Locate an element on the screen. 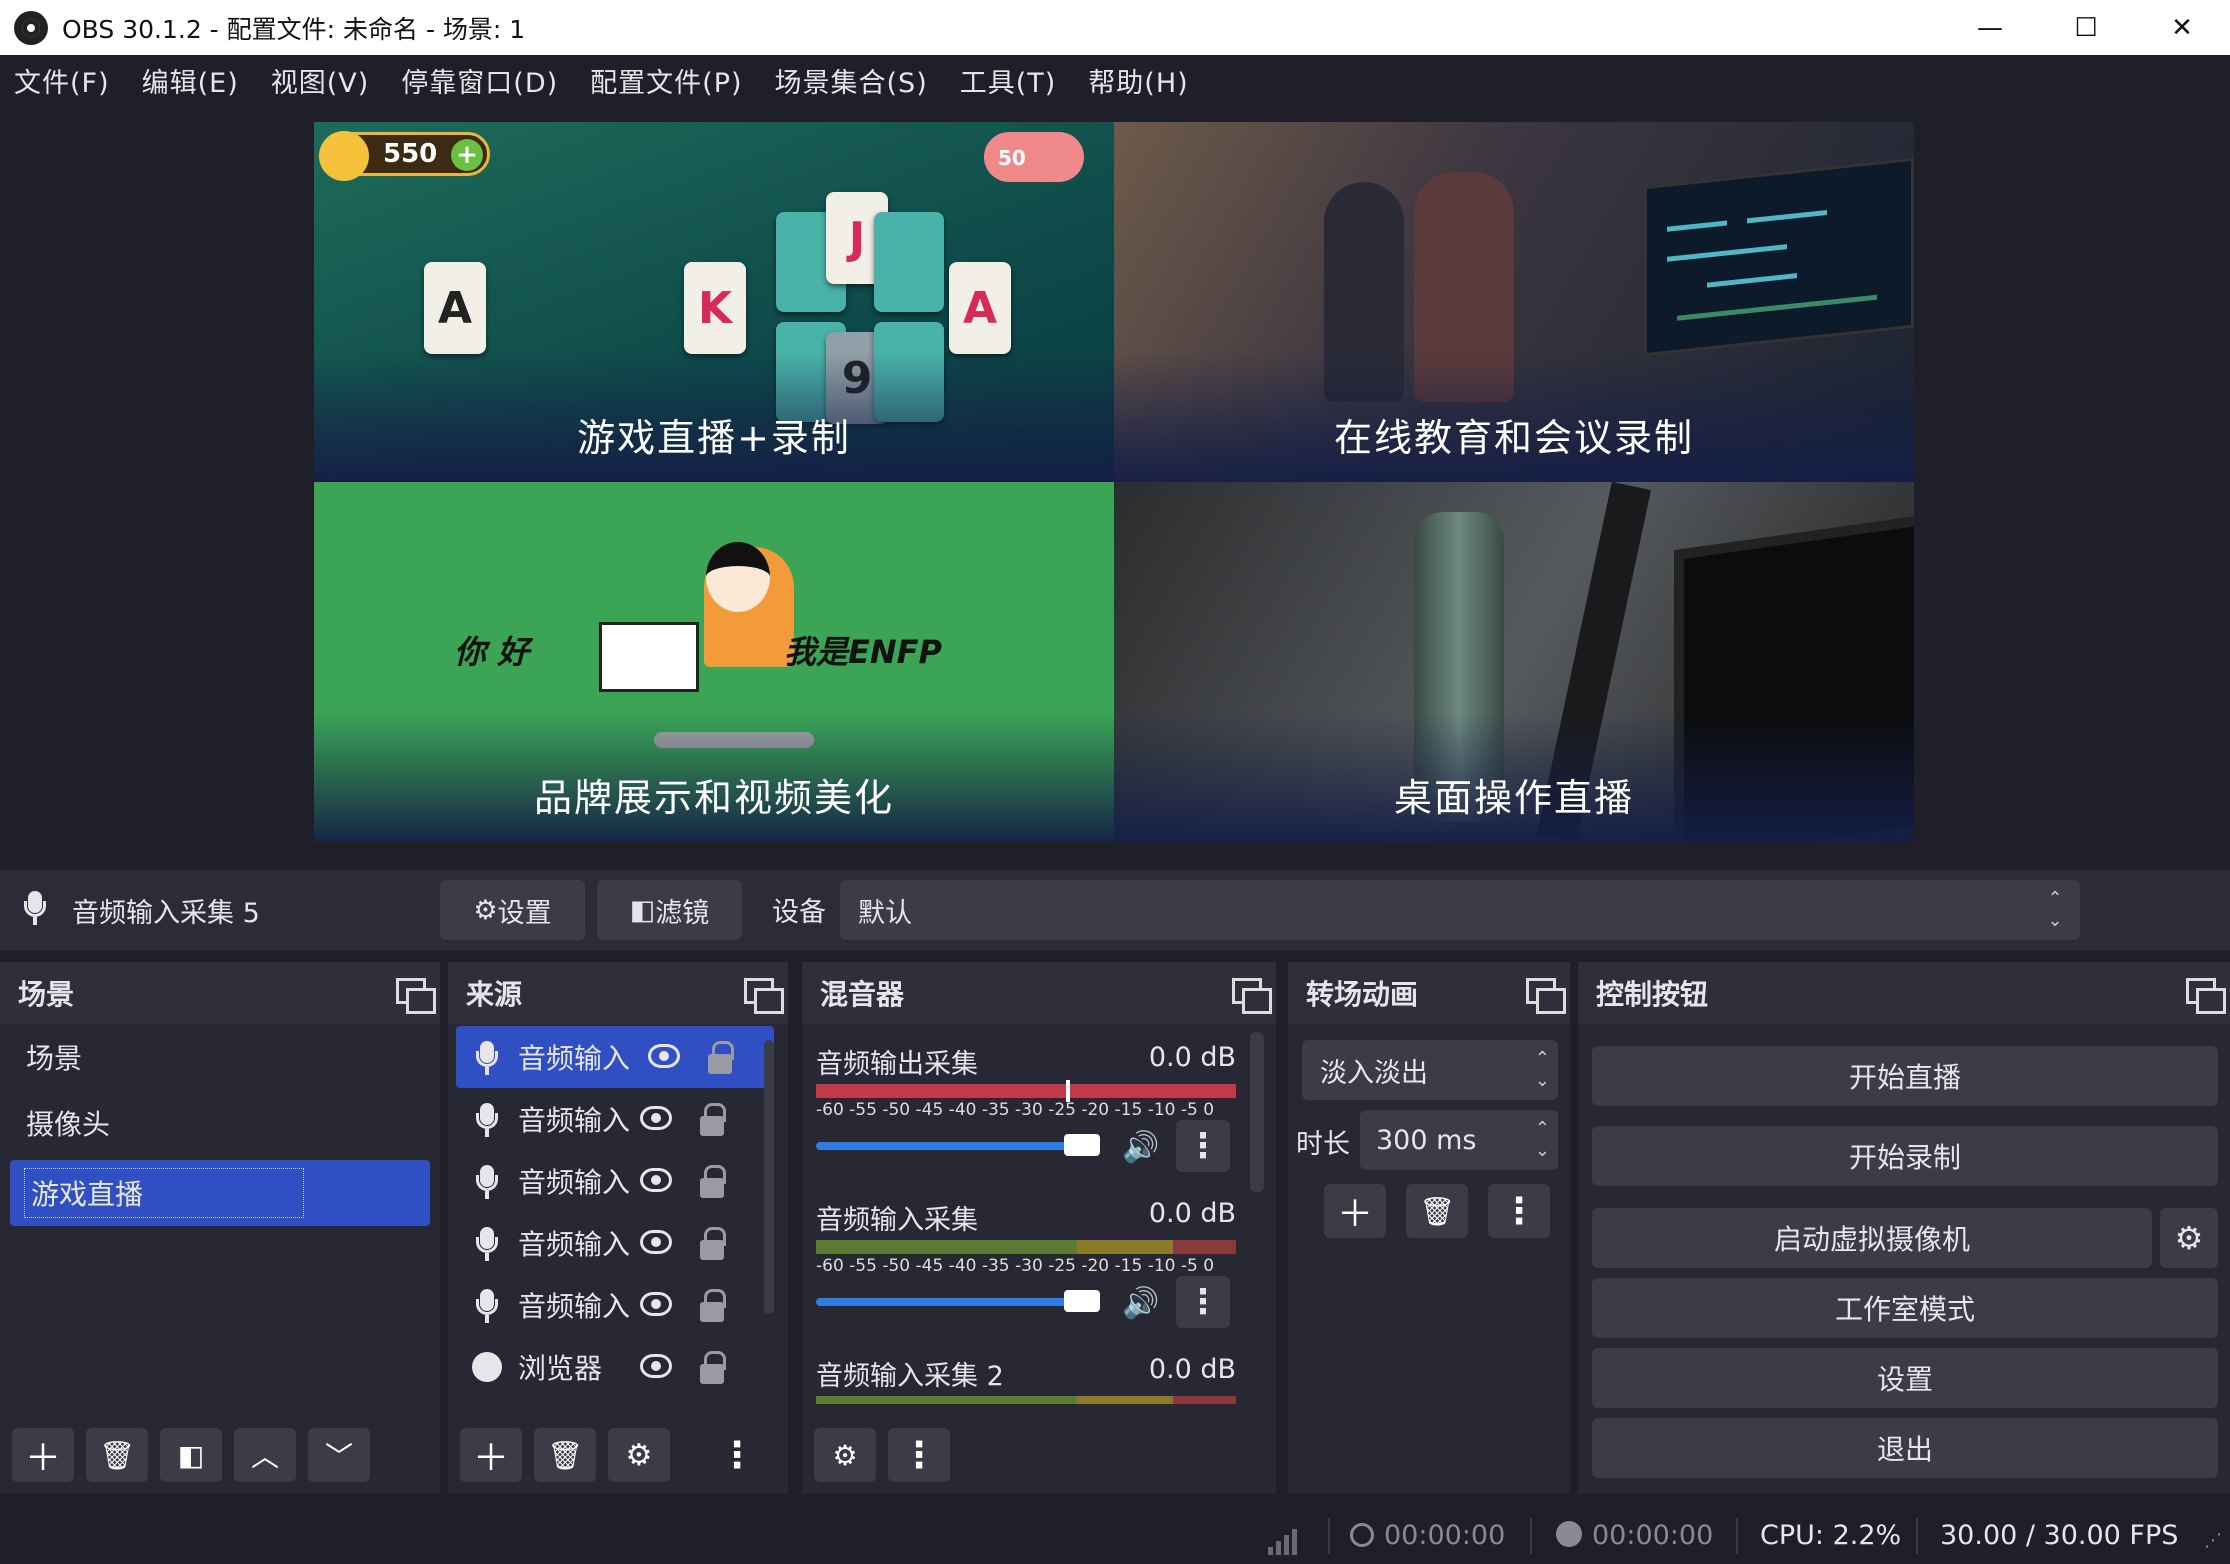 This screenshot has height=1564, width=2230. tile-caption: 品牌展示和视频美化 is located at coordinates (714, 777).